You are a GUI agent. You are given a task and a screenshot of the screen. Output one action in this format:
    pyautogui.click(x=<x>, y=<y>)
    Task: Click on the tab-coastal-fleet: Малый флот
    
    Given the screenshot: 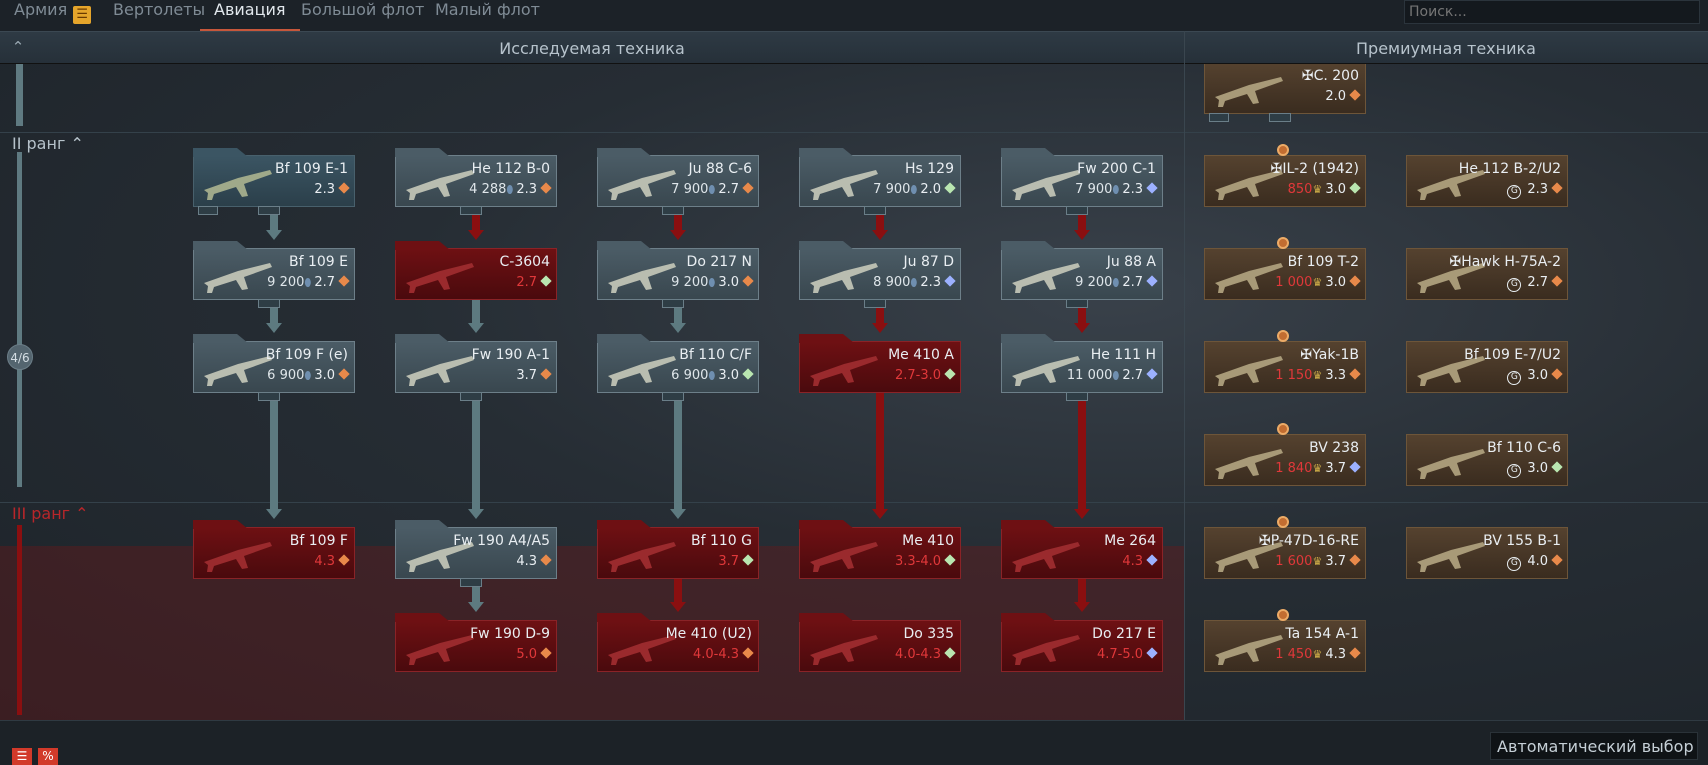 What is the action you would take?
    pyautogui.click(x=487, y=15)
    